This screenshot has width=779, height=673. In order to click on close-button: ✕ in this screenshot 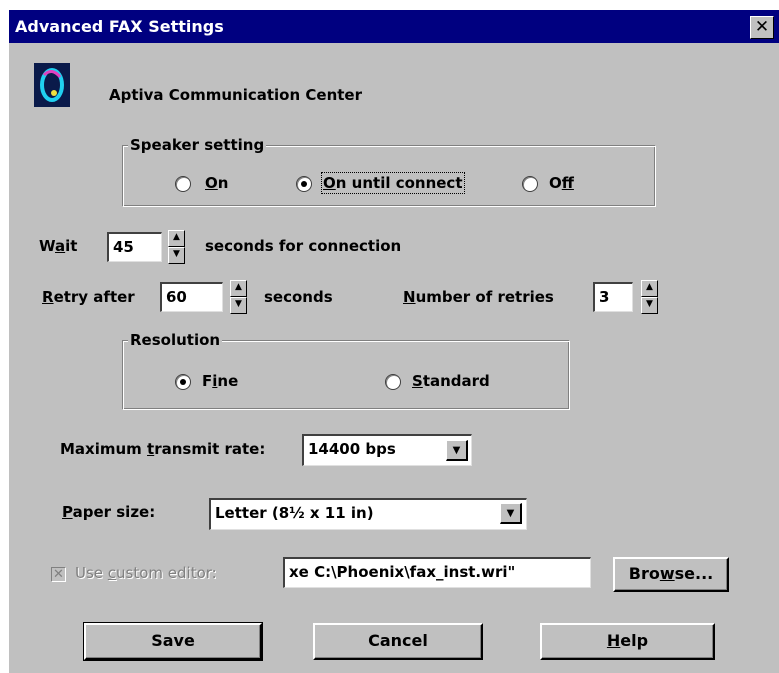, I will do `click(762, 27)`.